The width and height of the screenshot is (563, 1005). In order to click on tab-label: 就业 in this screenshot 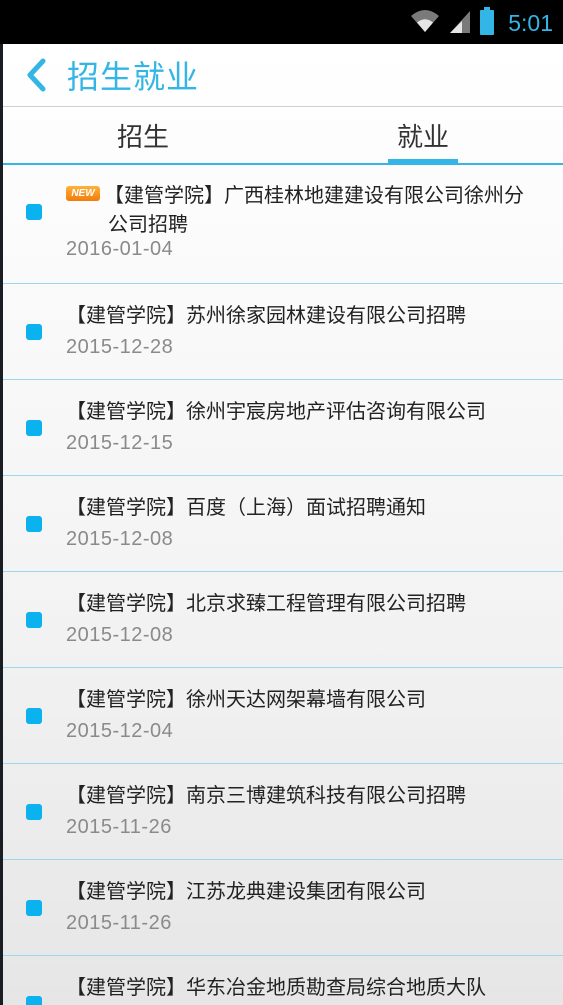, I will do `click(422, 137)`.